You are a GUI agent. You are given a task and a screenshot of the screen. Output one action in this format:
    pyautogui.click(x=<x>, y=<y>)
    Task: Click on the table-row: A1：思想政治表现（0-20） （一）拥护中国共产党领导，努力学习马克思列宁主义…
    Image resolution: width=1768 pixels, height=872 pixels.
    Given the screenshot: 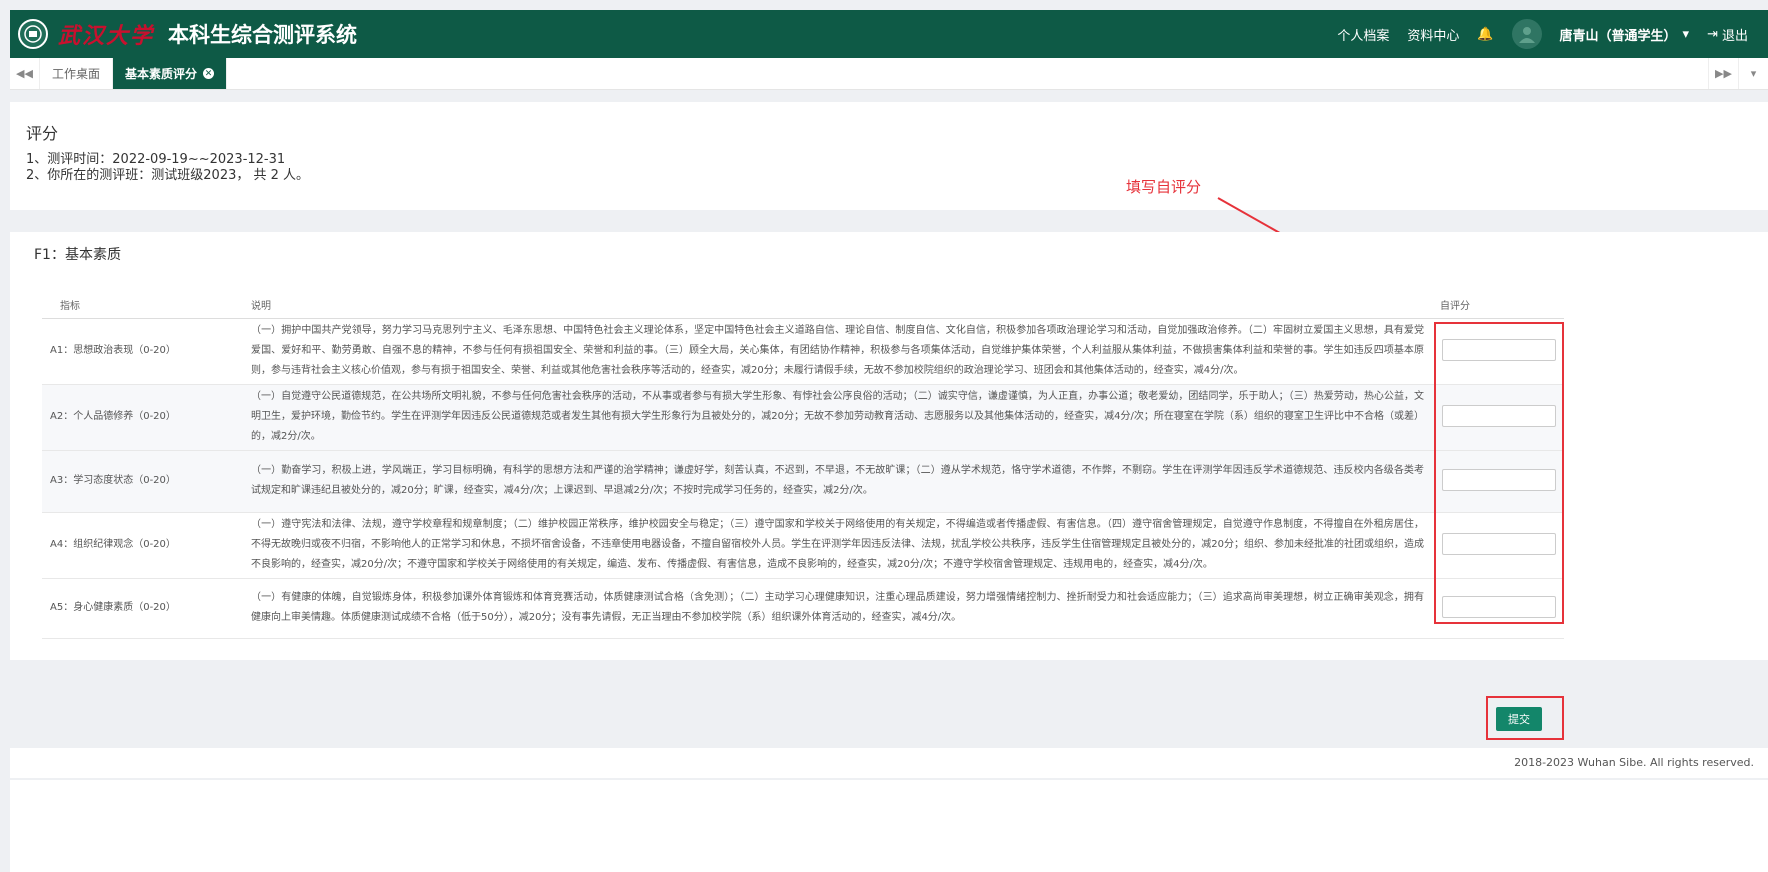 What is the action you would take?
    pyautogui.click(x=803, y=351)
    